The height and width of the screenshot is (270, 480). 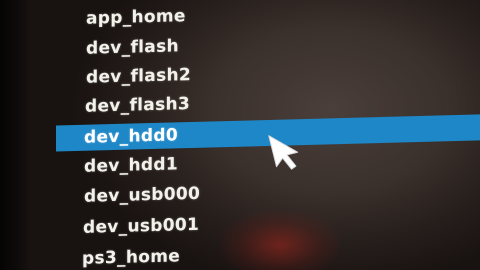 I want to click on list-item-label: dev_flash, so click(x=132, y=47).